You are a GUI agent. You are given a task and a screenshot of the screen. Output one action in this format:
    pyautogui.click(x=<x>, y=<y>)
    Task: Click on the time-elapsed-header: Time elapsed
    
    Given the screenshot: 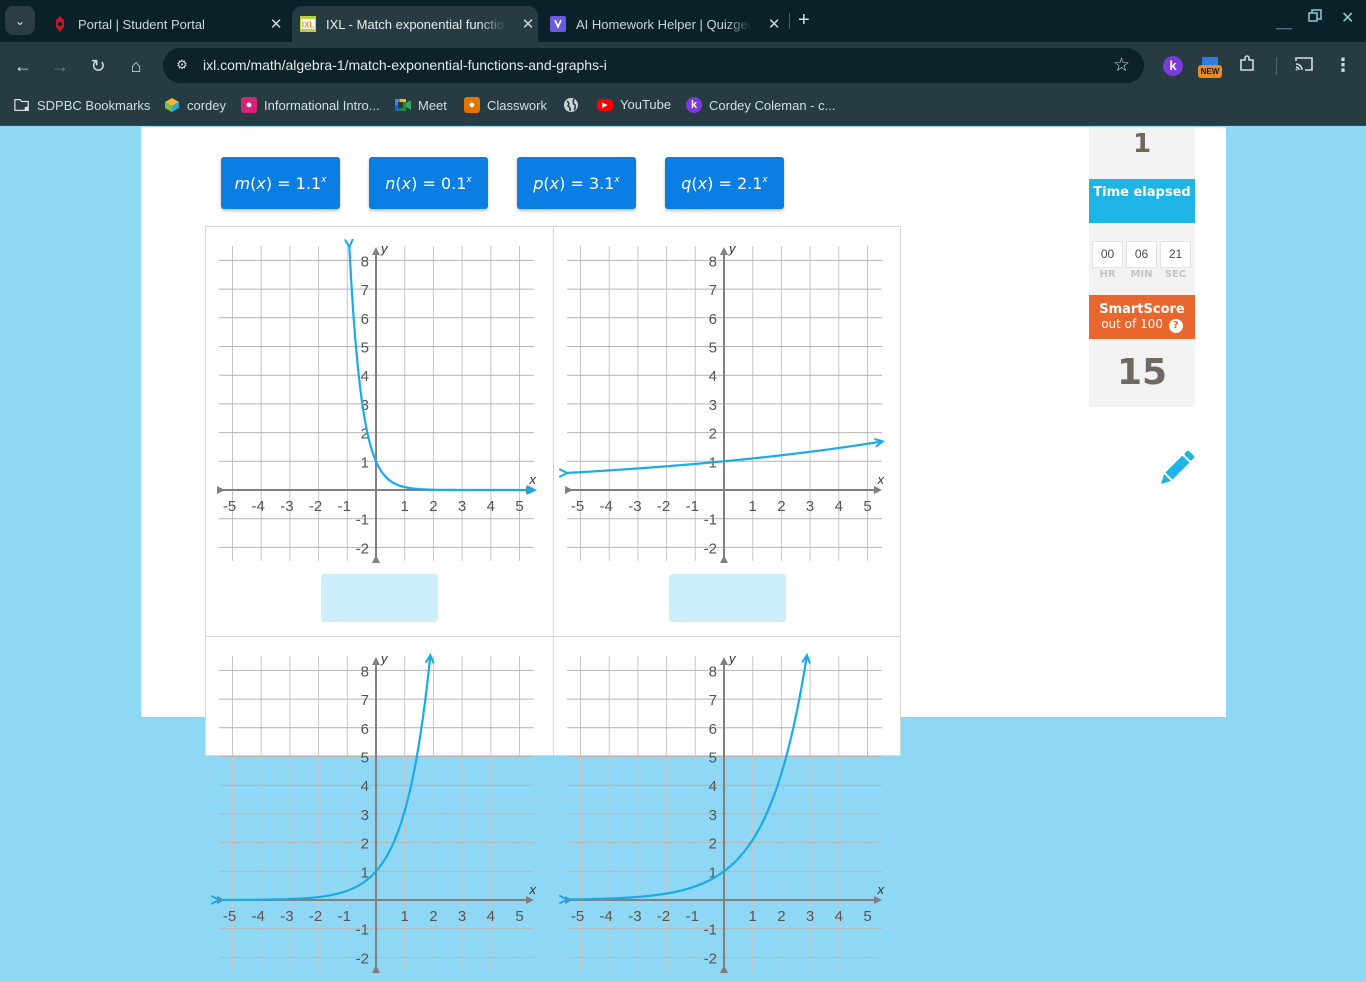 What is the action you would take?
    pyautogui.click(x=1142, y=201)
    